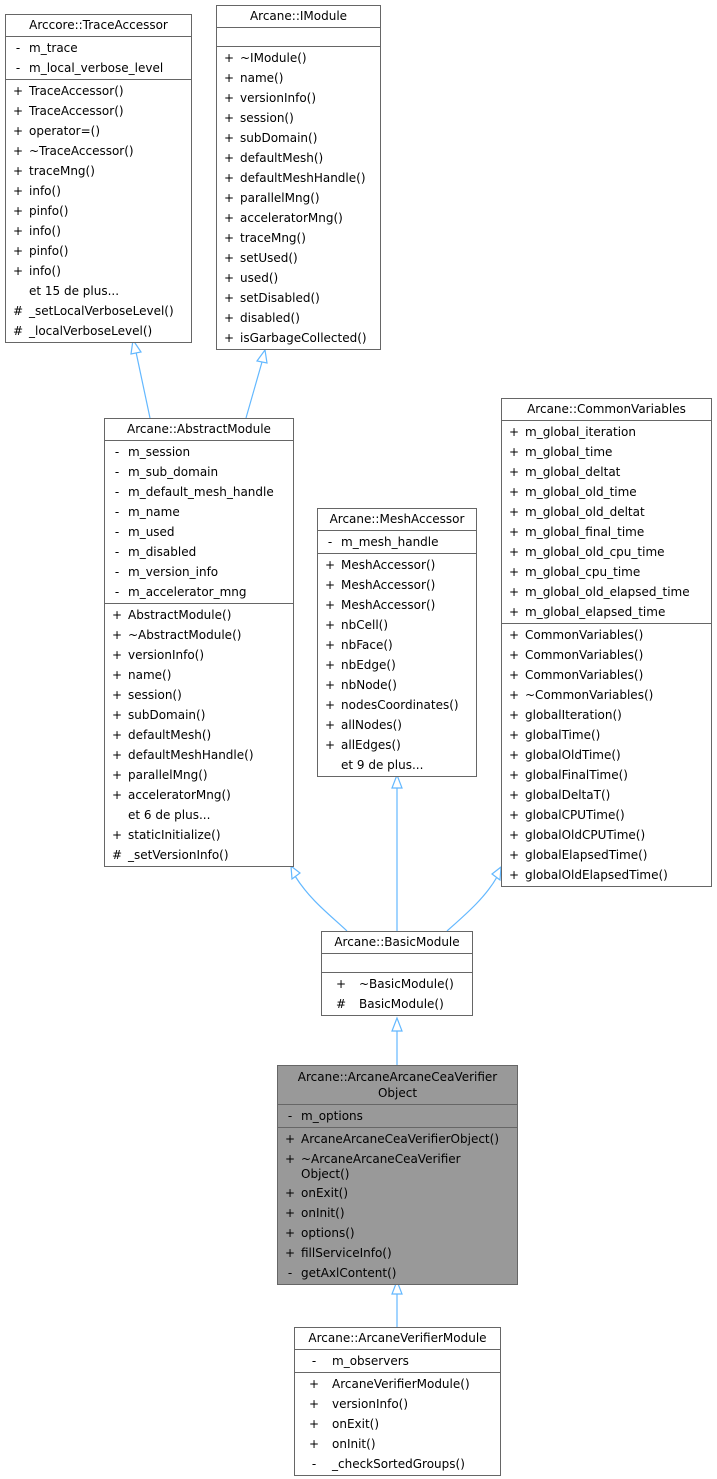 This screenshot has height=1479, width=717. Describe the element at coordinates (56, 131) in the screenshot. I see `method-row: + operator=()` at that location.